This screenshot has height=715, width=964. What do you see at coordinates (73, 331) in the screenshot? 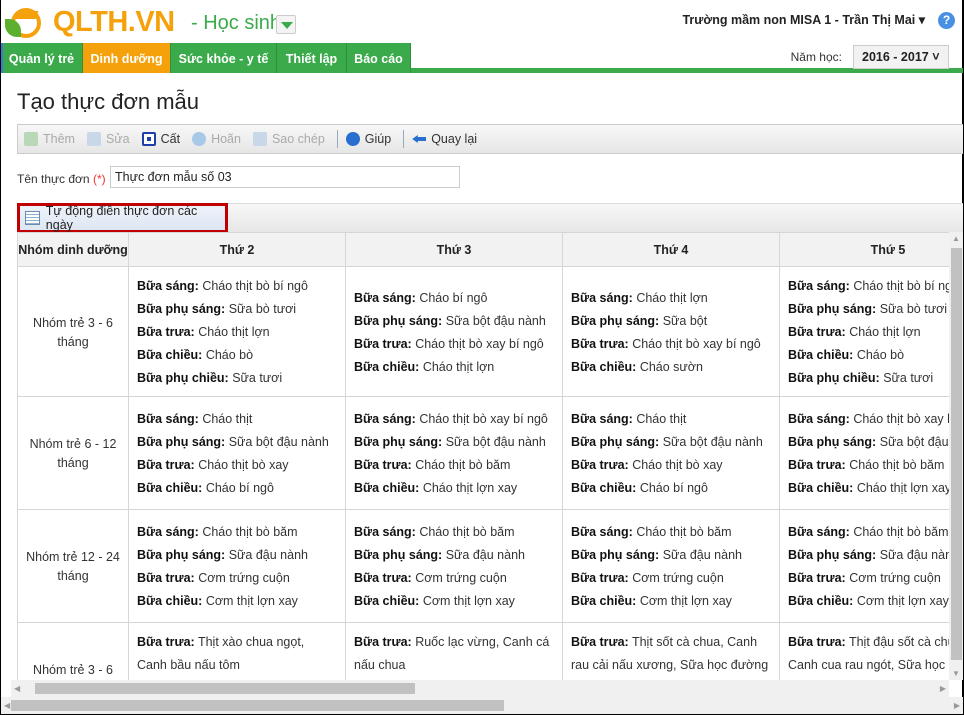
I see `nutrition-group: Nhóm trẻ 3 - 6 tháng` at bounding box center [73, 331].